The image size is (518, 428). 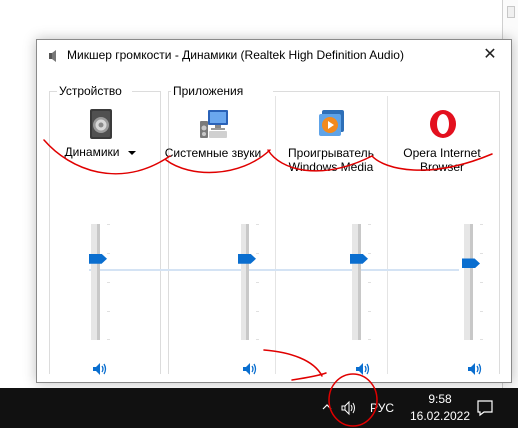 I want to click on apps-group-border-top, so click(x=386, y=91).